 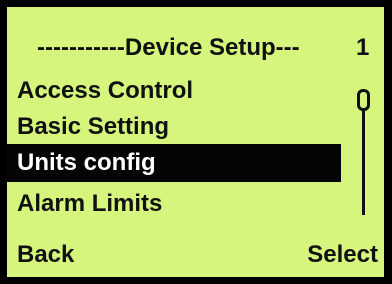 I want to click on back-softkey: Back, so click(x=45, y=255).